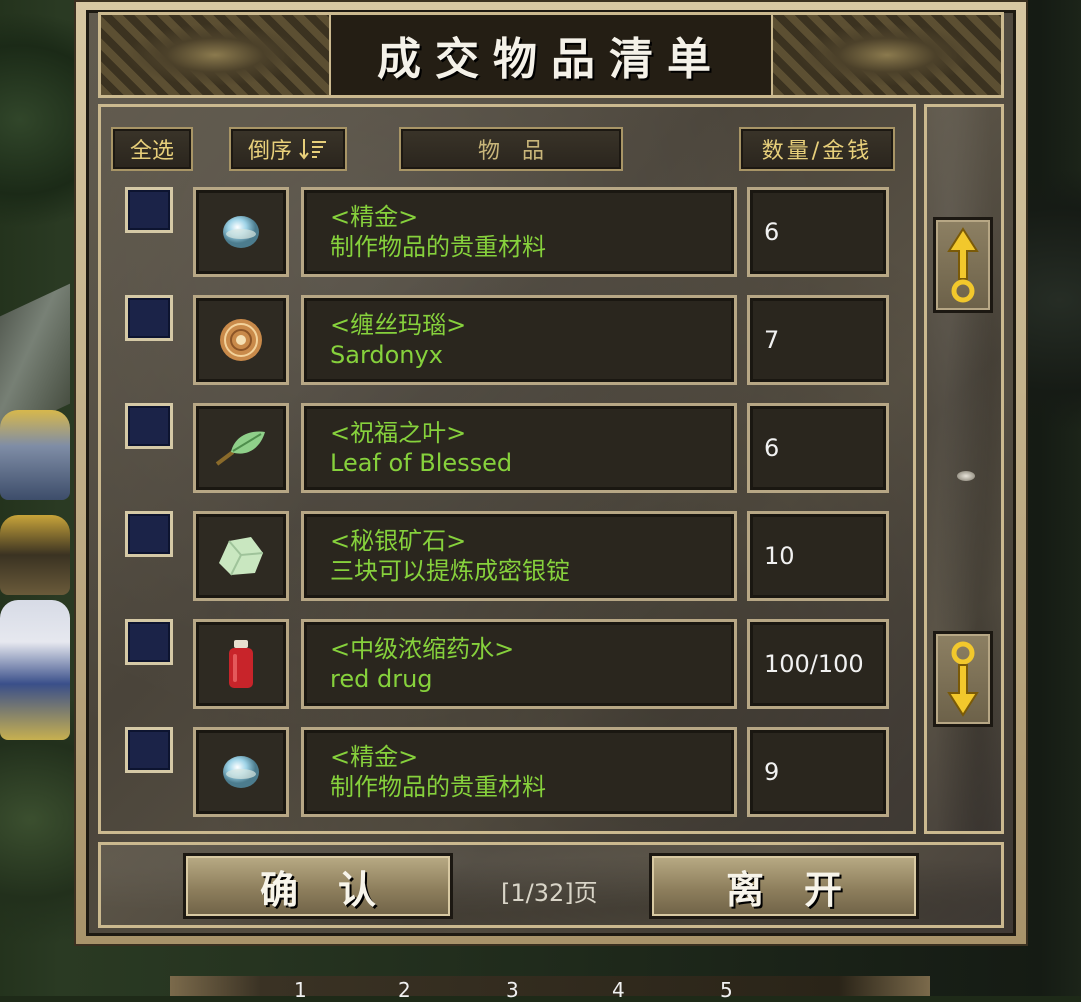 The height and width of the screenshot is (1002, 1081). What do you see at coordinates (404, 990) in the screenshot?
I see `hotbar-slot: 2` at bounding box center [404, 990].